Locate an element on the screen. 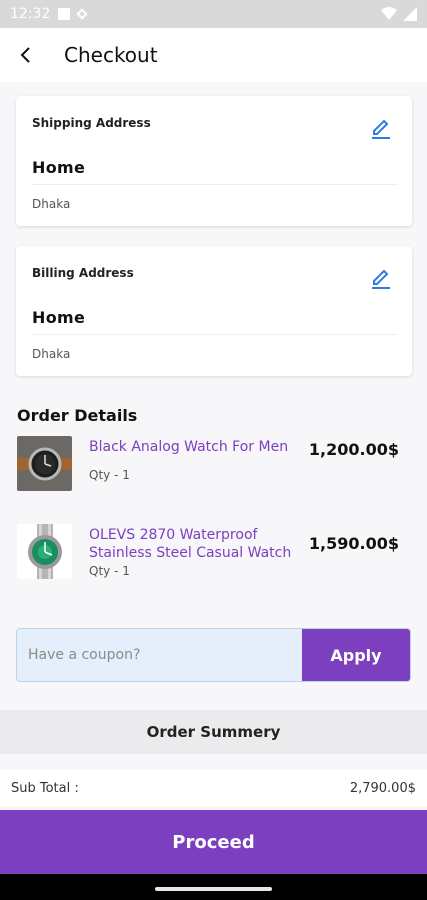  arrow-left-icon is located at coordinates (25, 55).